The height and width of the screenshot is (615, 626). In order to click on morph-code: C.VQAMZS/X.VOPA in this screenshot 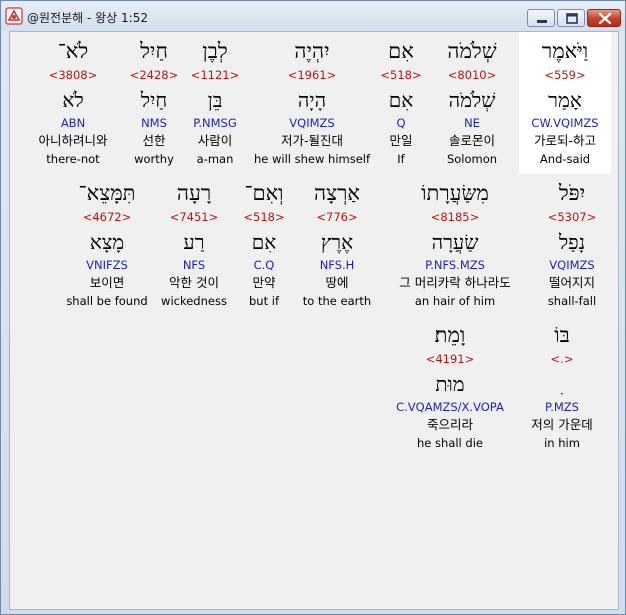, I will do `click(450, 407)`.